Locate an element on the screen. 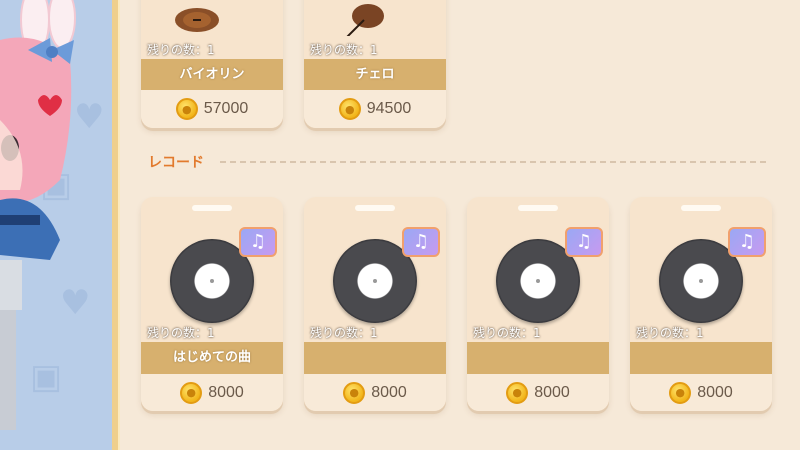 The image size is (800, 450). cello-icon is located at coordinates (365, 20).